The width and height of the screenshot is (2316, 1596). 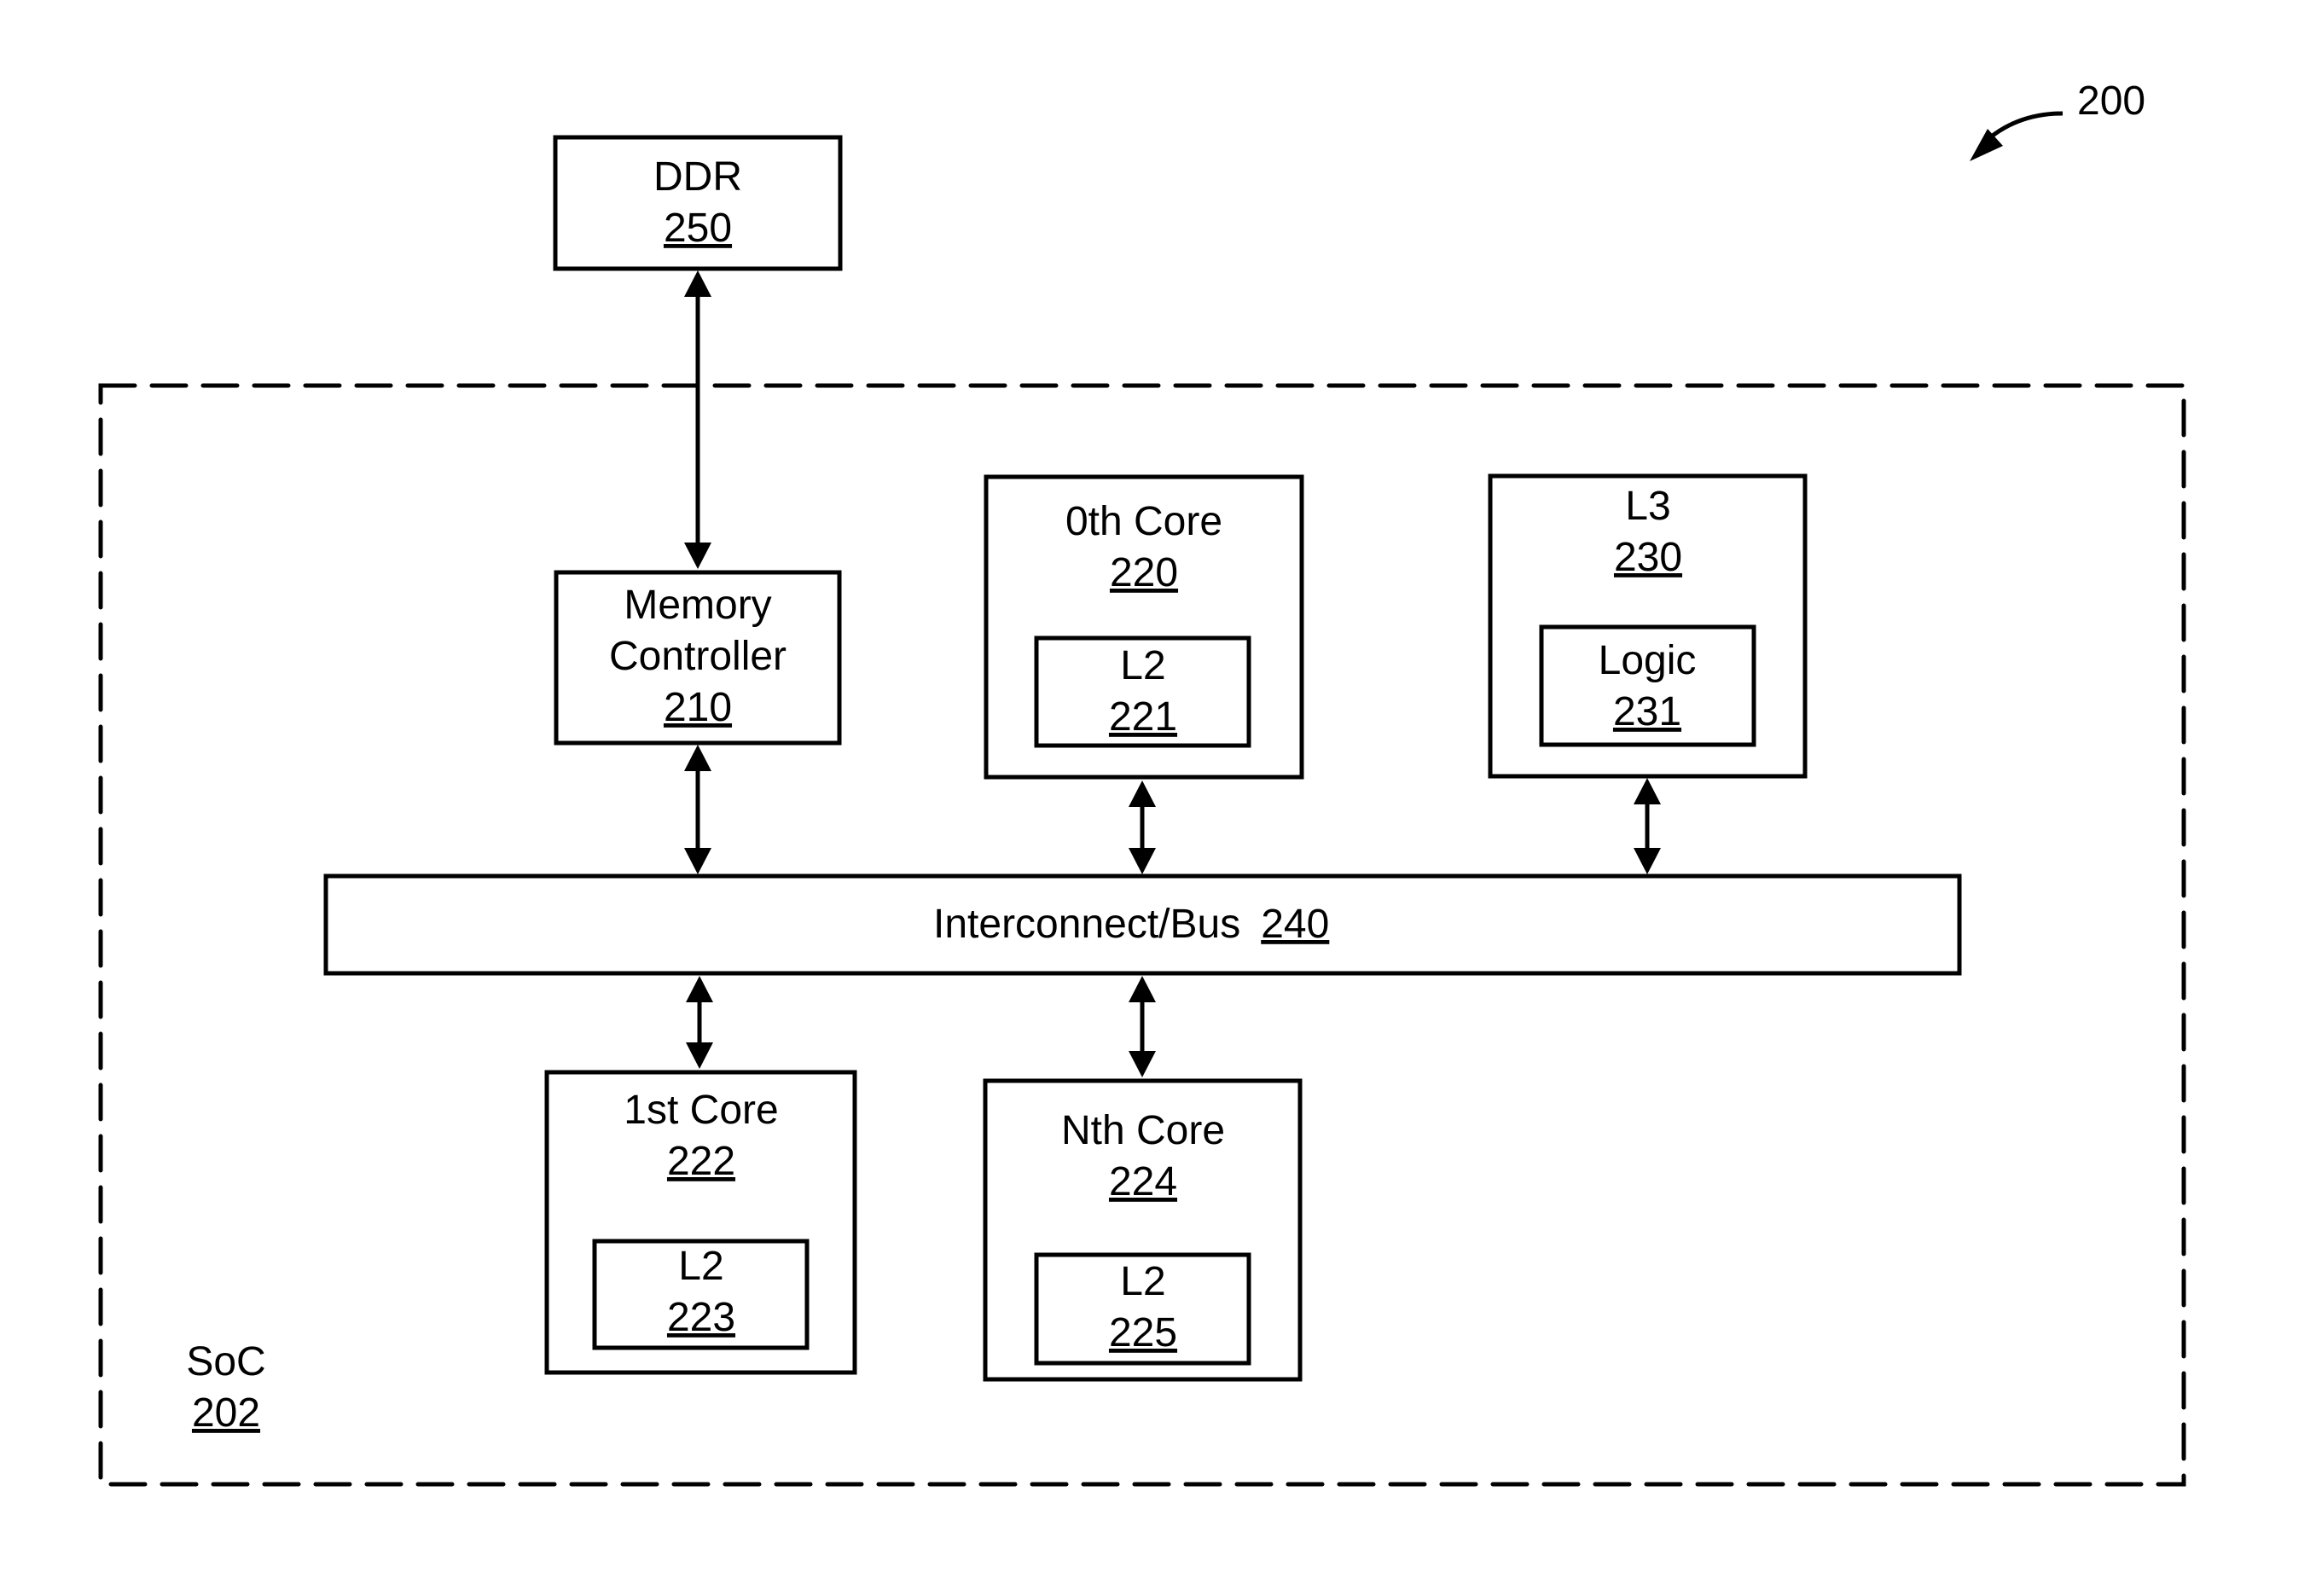 What do you see at coordinates (1144, 572) in the screenshot?
I see `core0-ref: 220` at bounding box center [1144, 572].